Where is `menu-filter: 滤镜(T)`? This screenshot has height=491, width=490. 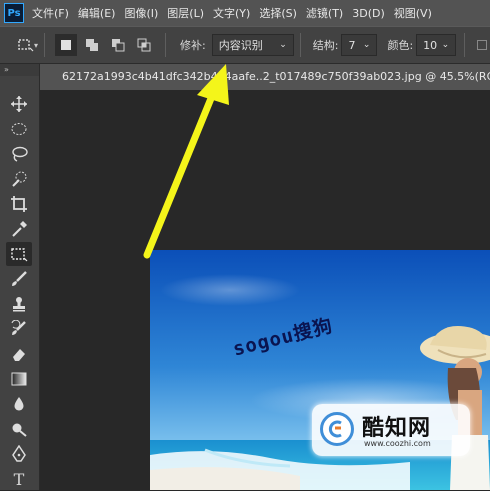
menu-filter: 滤镜(T) is located at coordinates (324, 13).